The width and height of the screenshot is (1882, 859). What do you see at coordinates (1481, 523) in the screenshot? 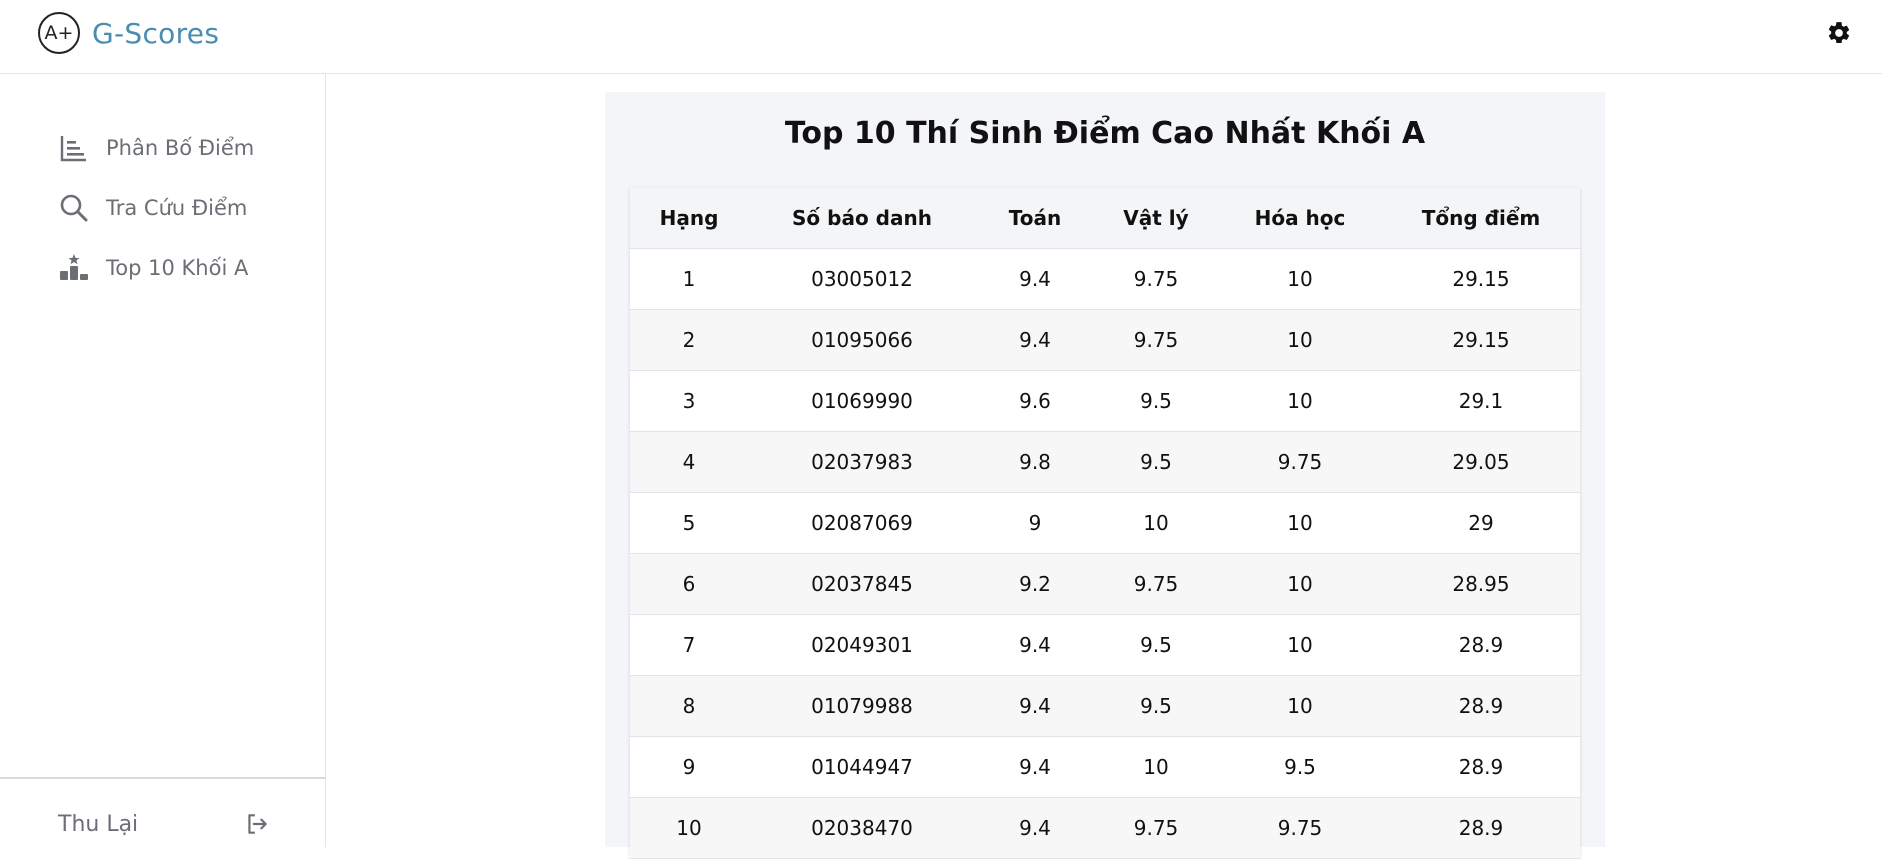
I see `cell-total: 29` at bounding box center [1481, 523].